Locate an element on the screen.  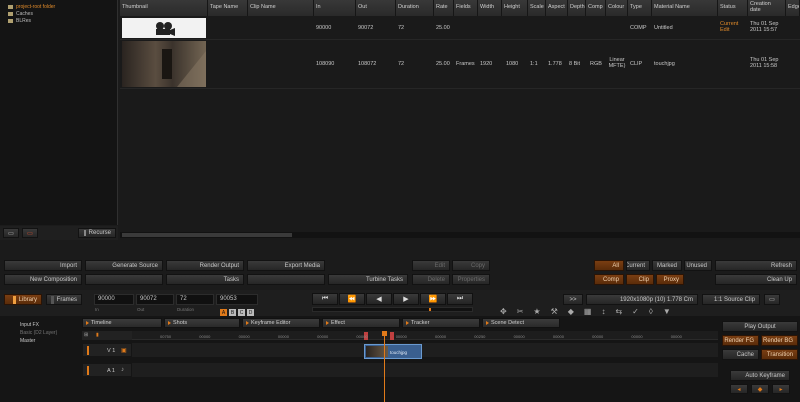
clean-up-button: Clean Up is located at coordinates (756, 279).